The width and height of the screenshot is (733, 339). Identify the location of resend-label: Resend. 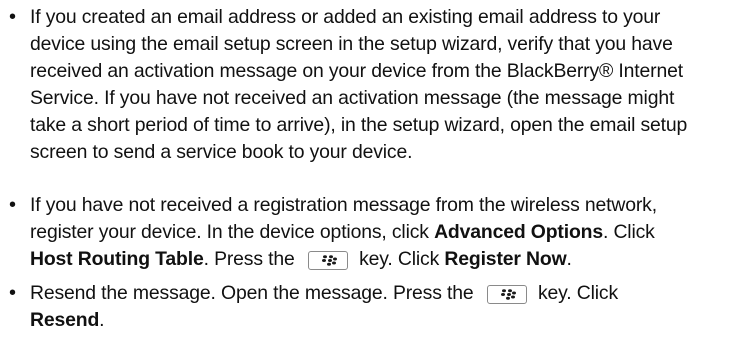
(65, 320).